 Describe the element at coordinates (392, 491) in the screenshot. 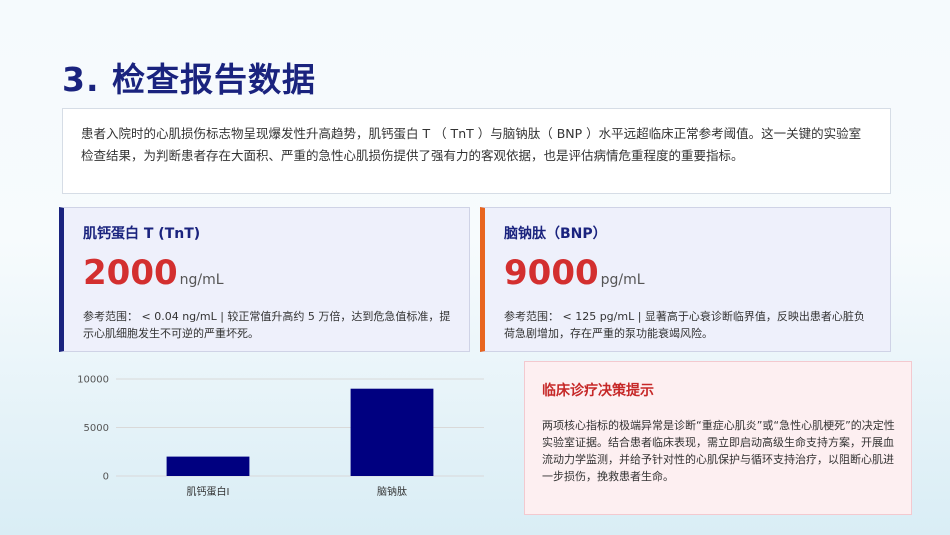

I see `x-tick-label: 脑钠肽` at that location.